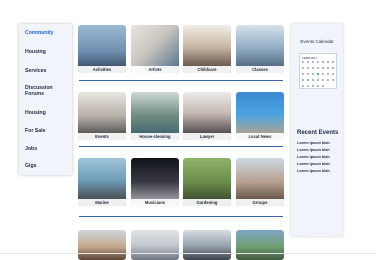 The height and width of the screenshot is (260, 376). I want to click on category-label: Activities, so click(102, 69).